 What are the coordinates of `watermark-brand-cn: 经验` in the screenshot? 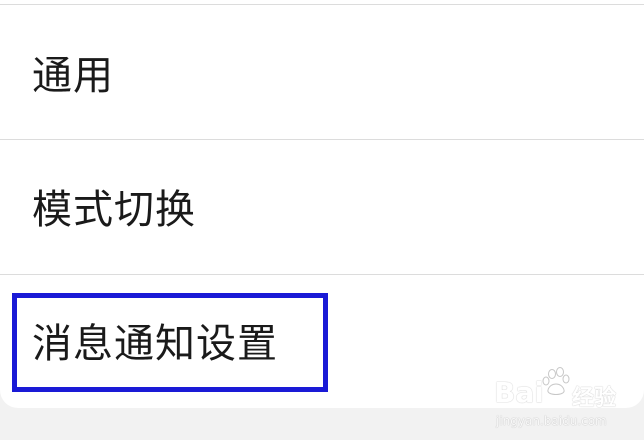 It's located at (594, 398).